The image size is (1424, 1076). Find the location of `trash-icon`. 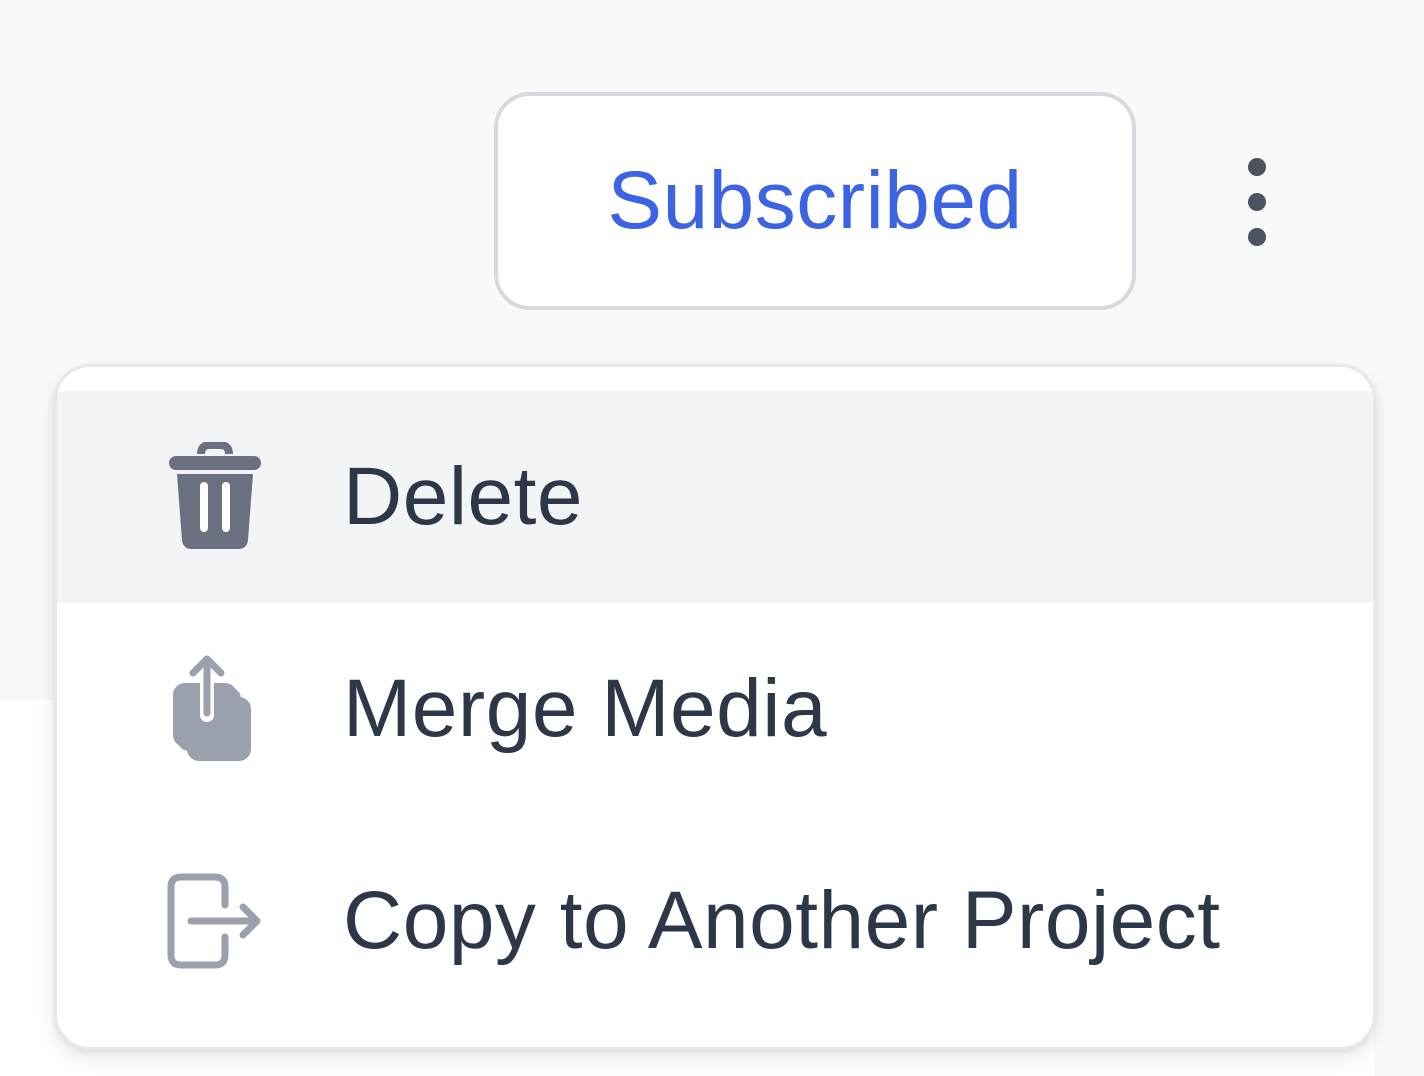

trash-icon is located at coordinates (215, 497).